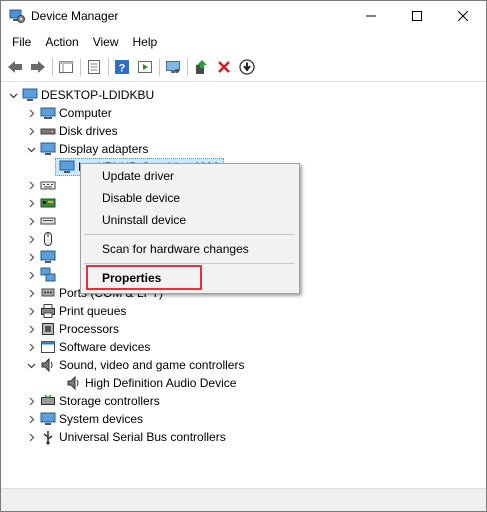 The image size is (487, 512). What do you see at coordinates (48, 275) in the screenshot?
I see `network-adapter-icon` at bounding box center [48, 275].